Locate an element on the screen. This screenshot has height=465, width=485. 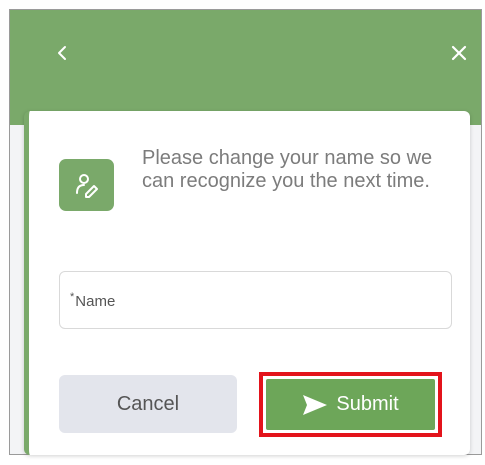
chevron-left-icon is located at coordinates (62, 53).